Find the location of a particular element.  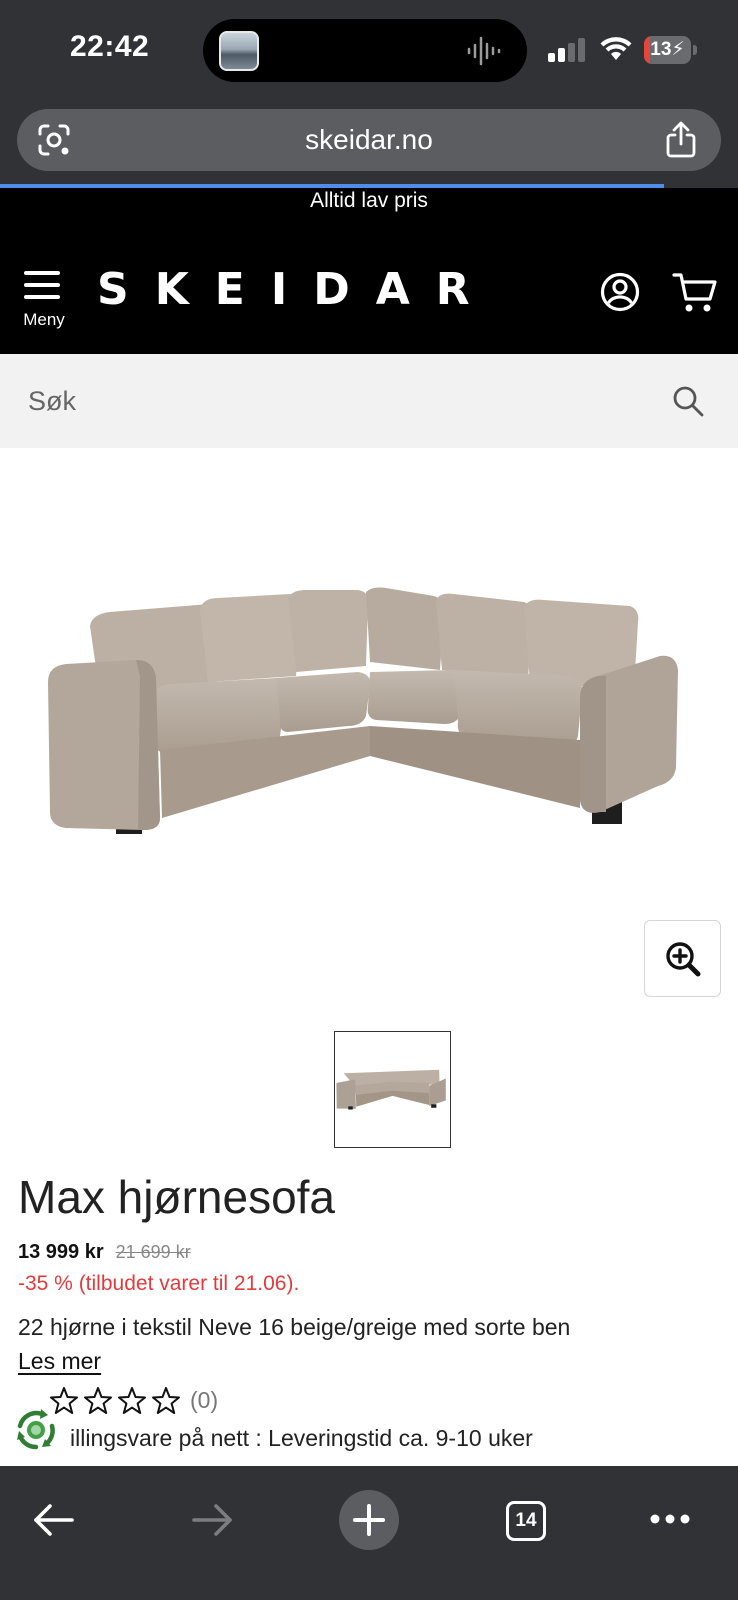

original-price: 21 699 kr is located at coordinates (153, 1252).